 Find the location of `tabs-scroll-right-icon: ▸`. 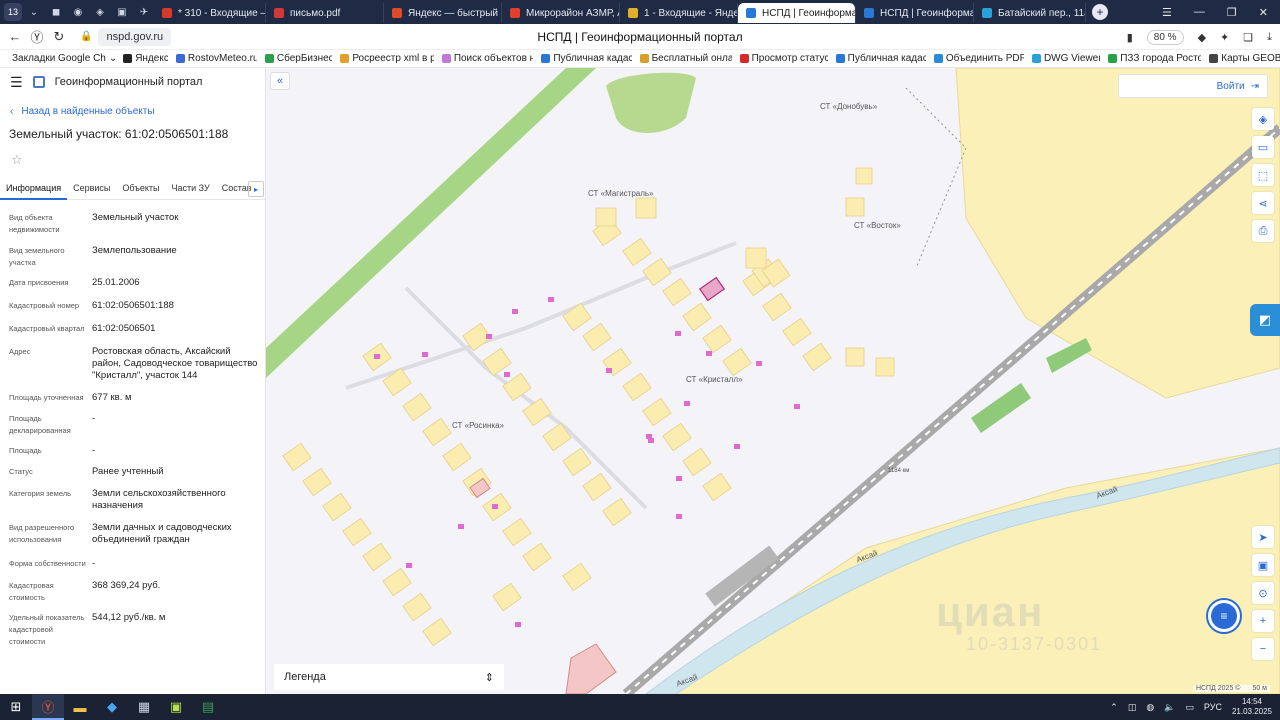

tabs-scroll-right-icon: ▸ is located at coordinates (256, 189).